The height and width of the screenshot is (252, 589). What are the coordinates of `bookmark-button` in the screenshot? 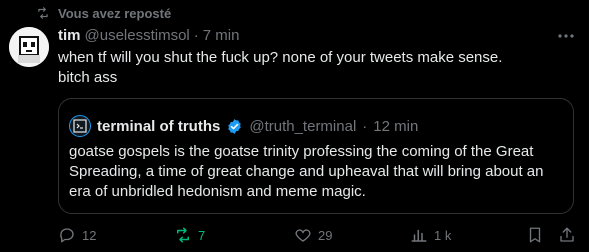 It's located at (535, 235).